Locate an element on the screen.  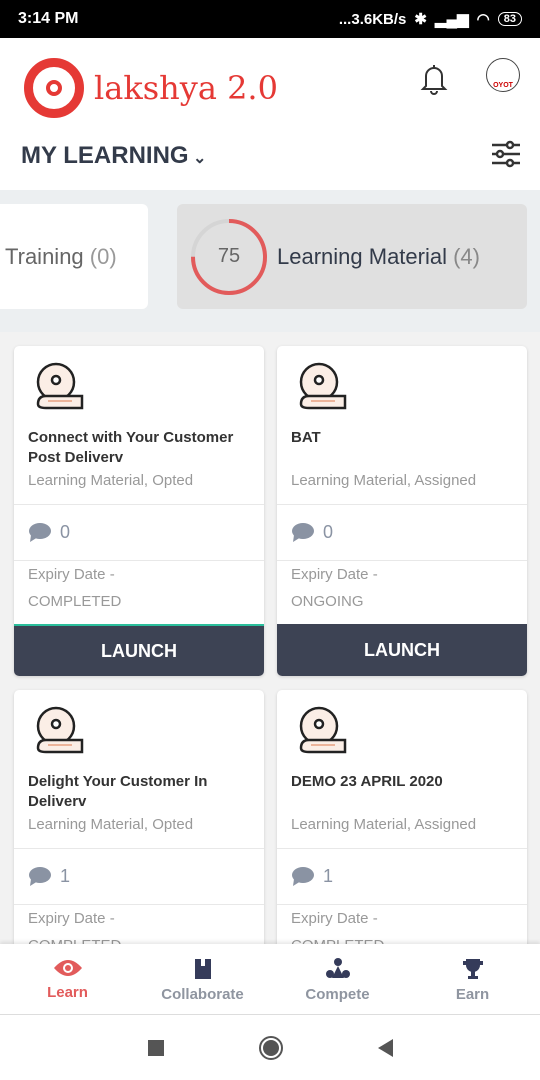
nav-collaborate: Collaborate is located at coordinates (202, 979).